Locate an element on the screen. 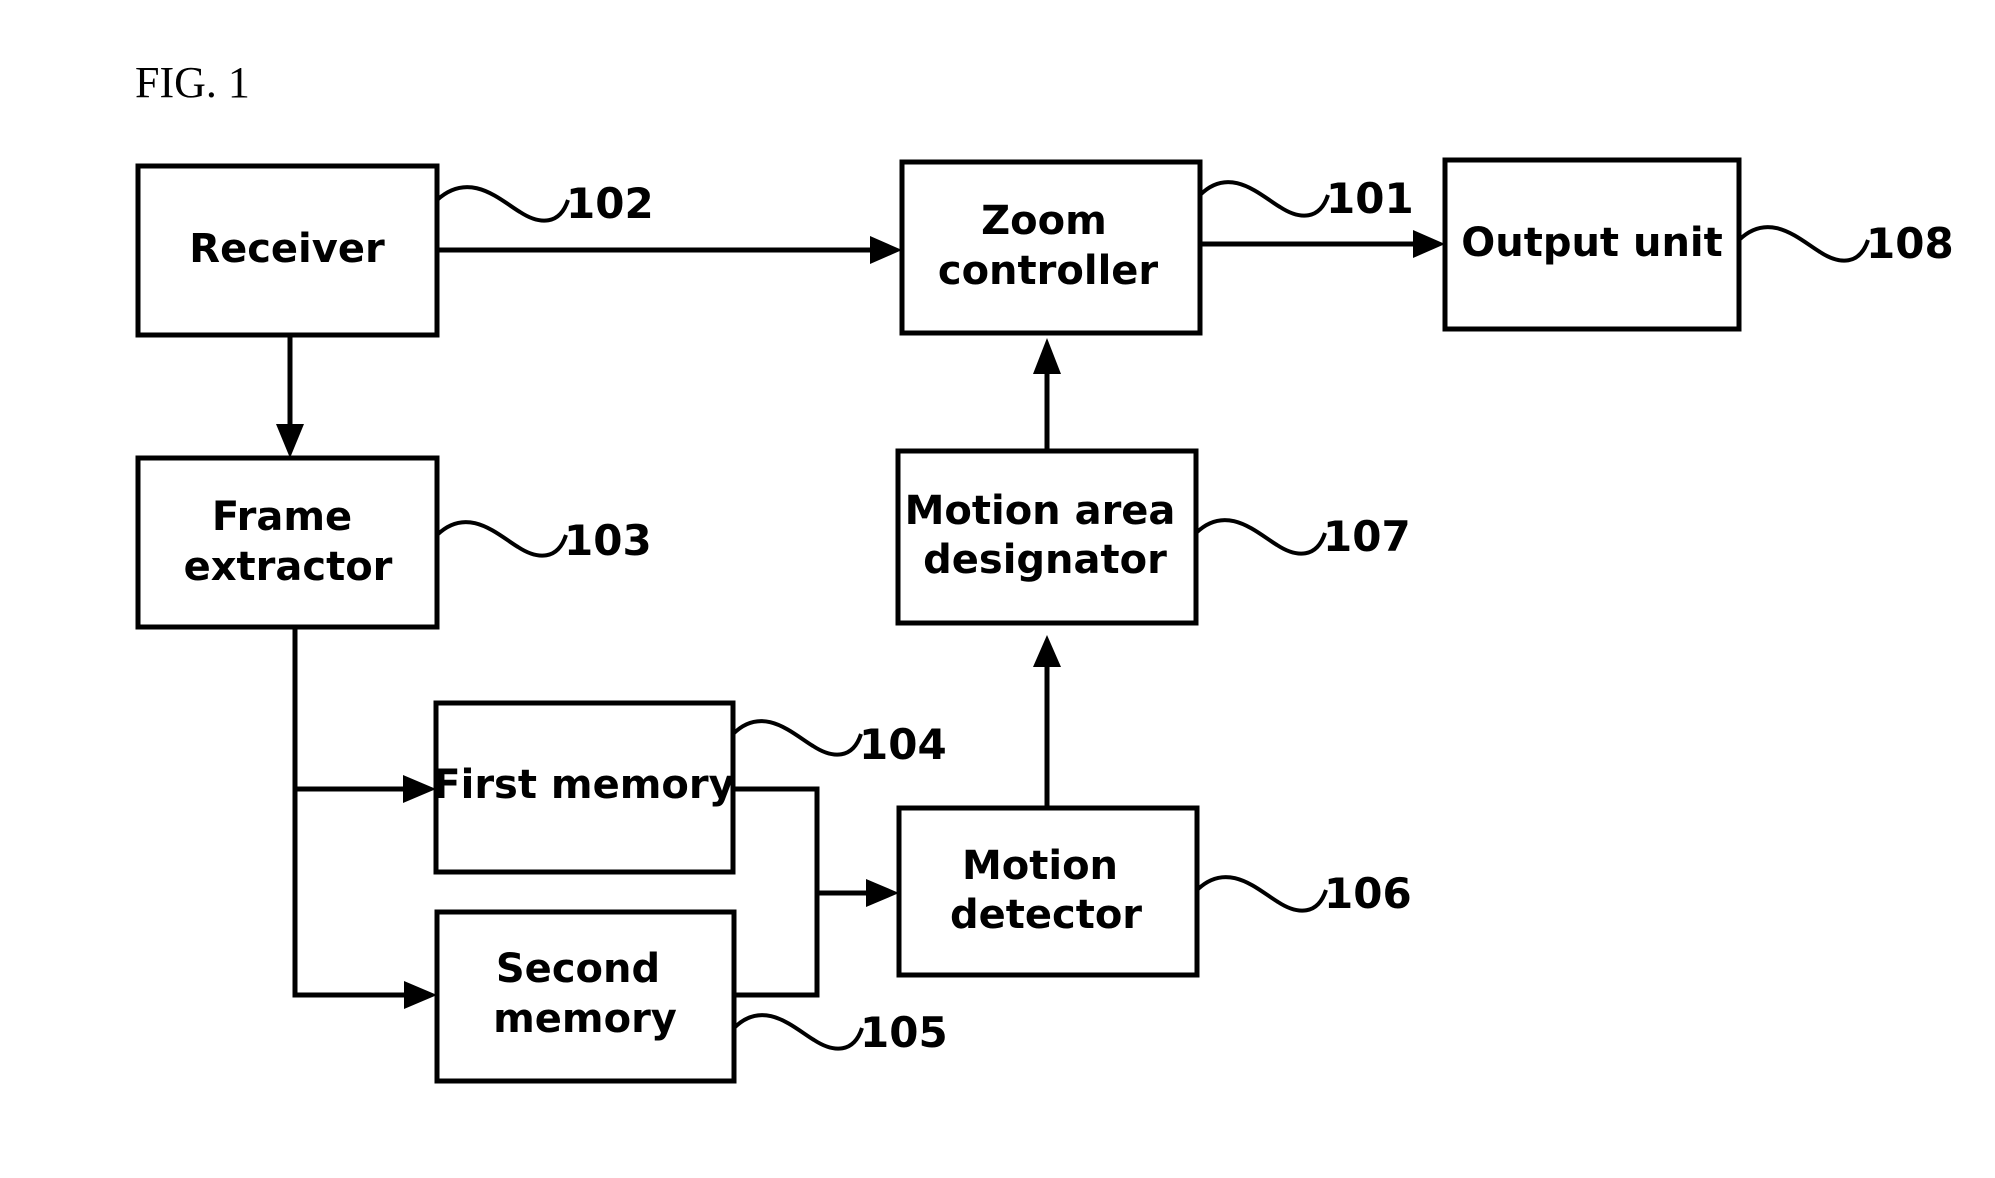  block-label: detector is located at coordinates (1046, 915).